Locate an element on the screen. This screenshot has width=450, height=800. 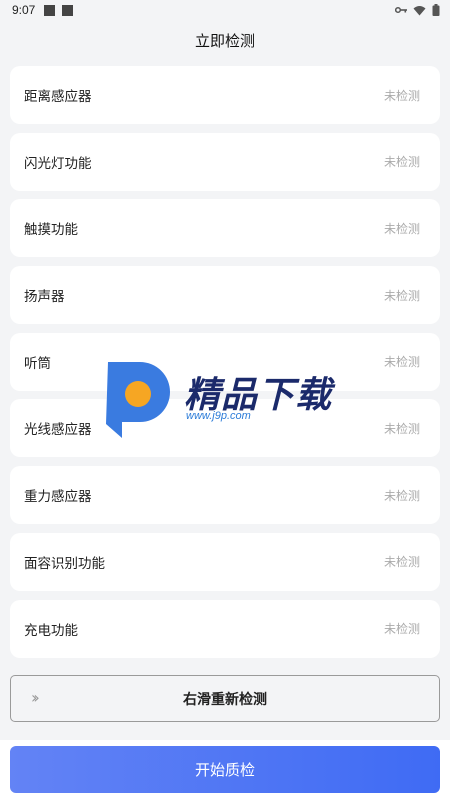
slide-to-recheck: ›› 右滑重新检测 is located at coordinates (225, 698).